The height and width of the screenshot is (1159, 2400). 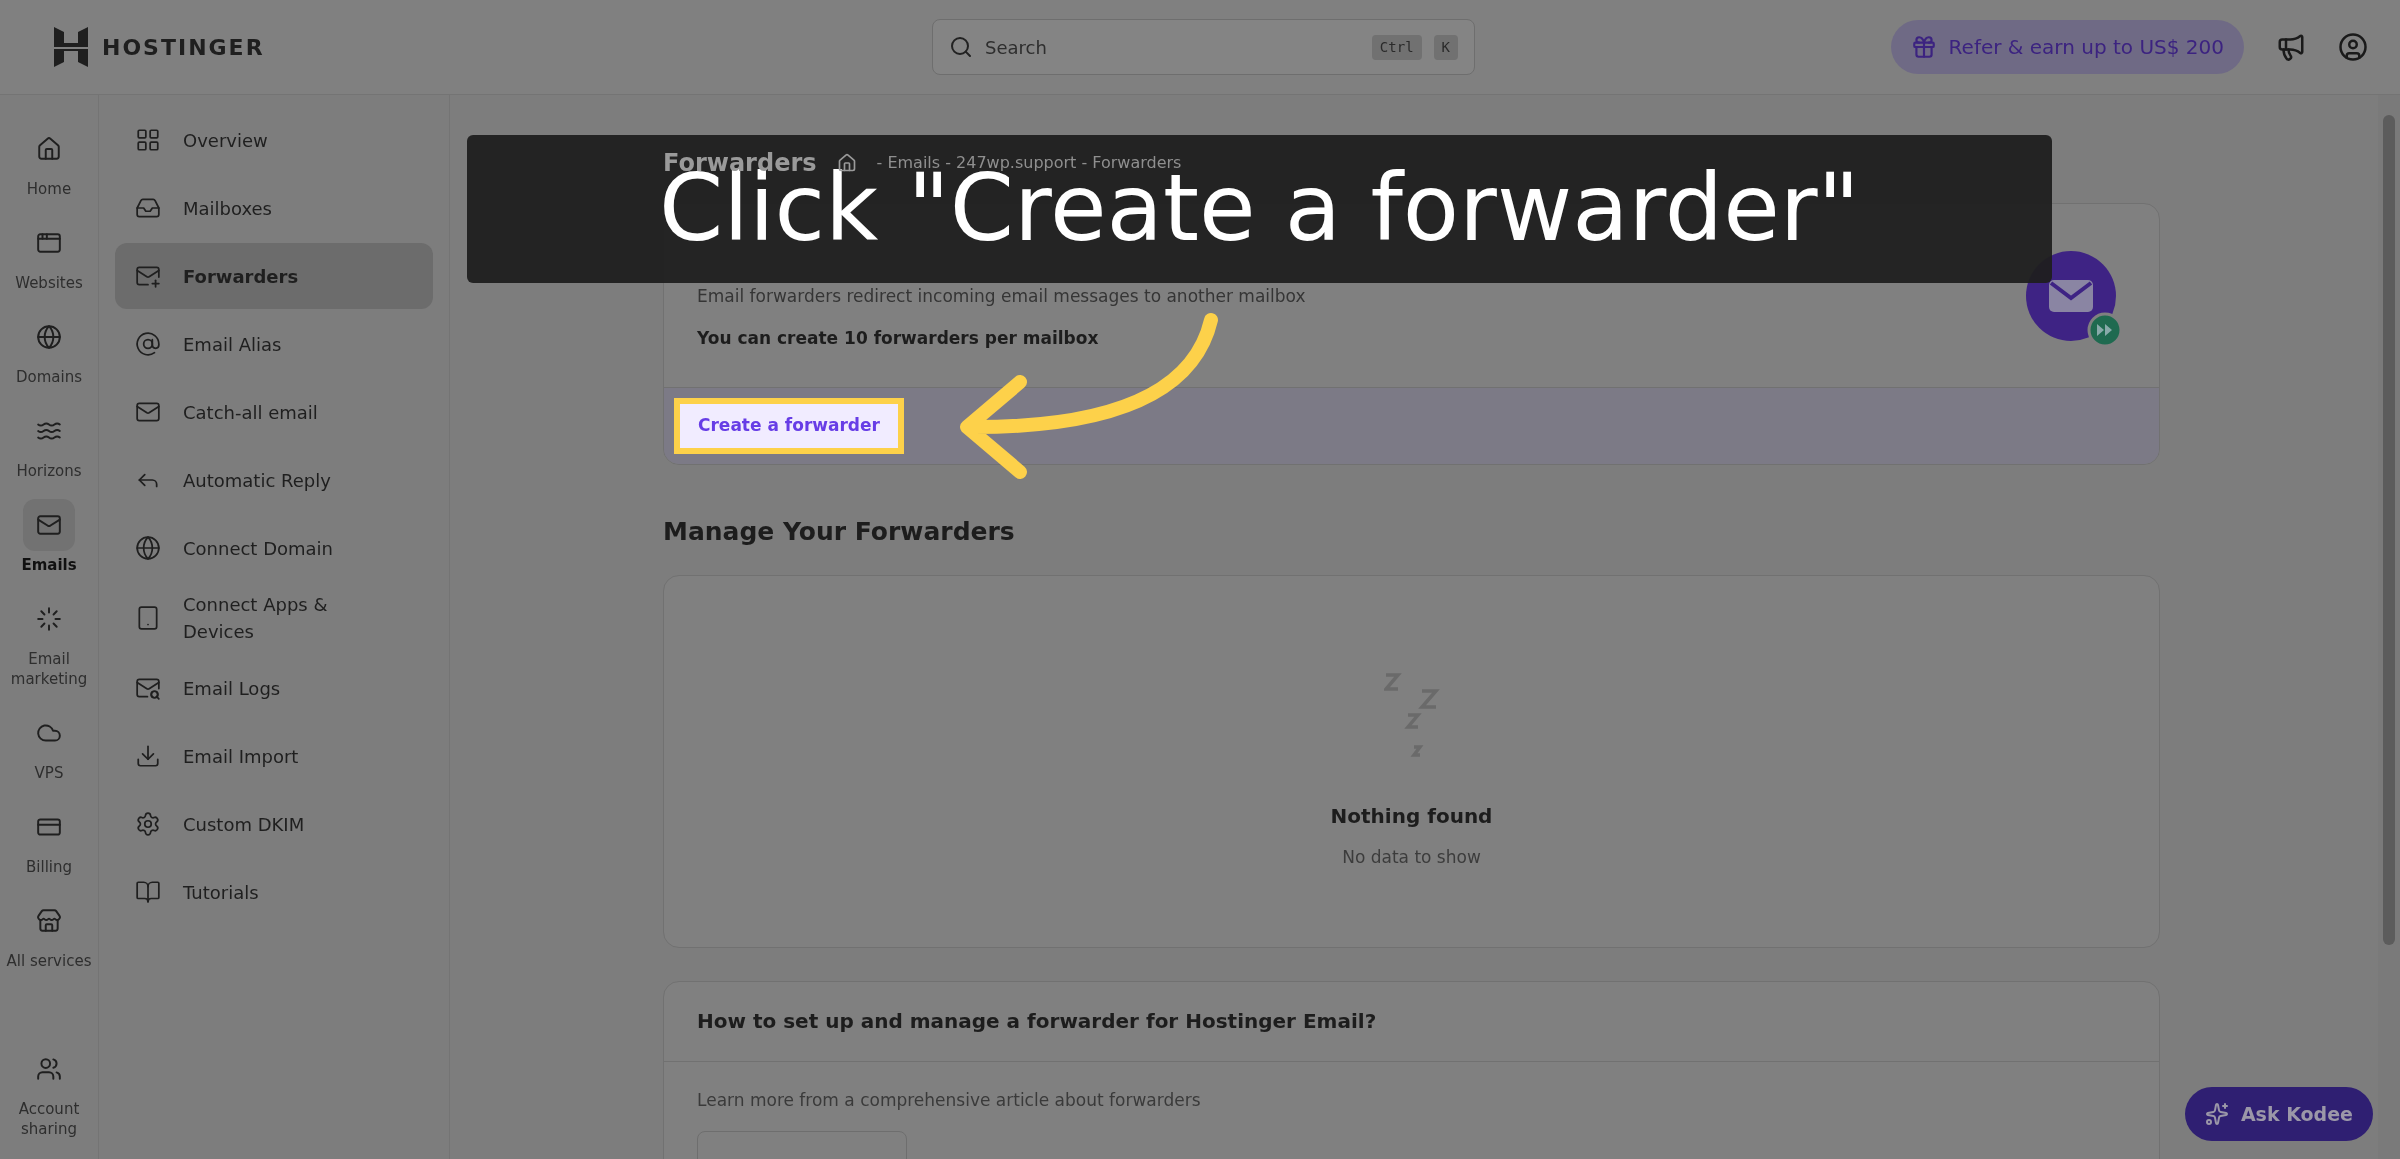 What do you see at coordinates (49, 443) in the screenshot?
I see `rail-item: Horizons` at bounding box center [49, 443].